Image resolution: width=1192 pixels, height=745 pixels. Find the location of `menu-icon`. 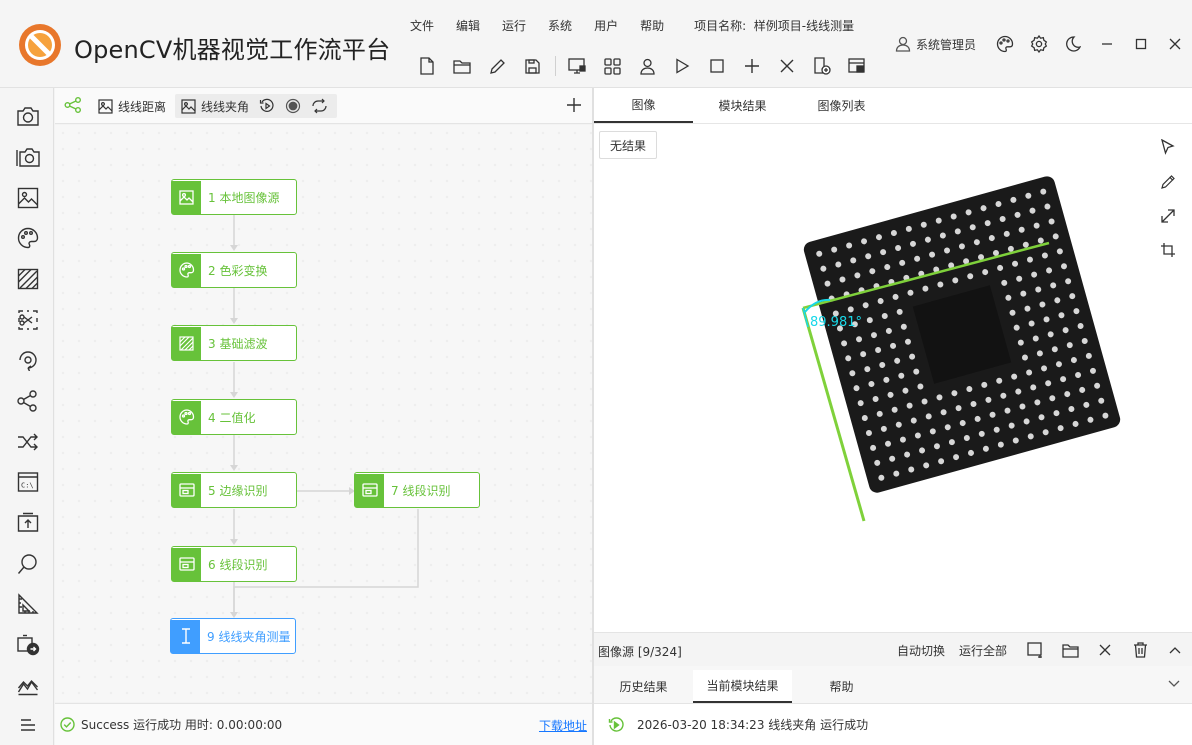

menu-icon is located at coordinates (28, 725).